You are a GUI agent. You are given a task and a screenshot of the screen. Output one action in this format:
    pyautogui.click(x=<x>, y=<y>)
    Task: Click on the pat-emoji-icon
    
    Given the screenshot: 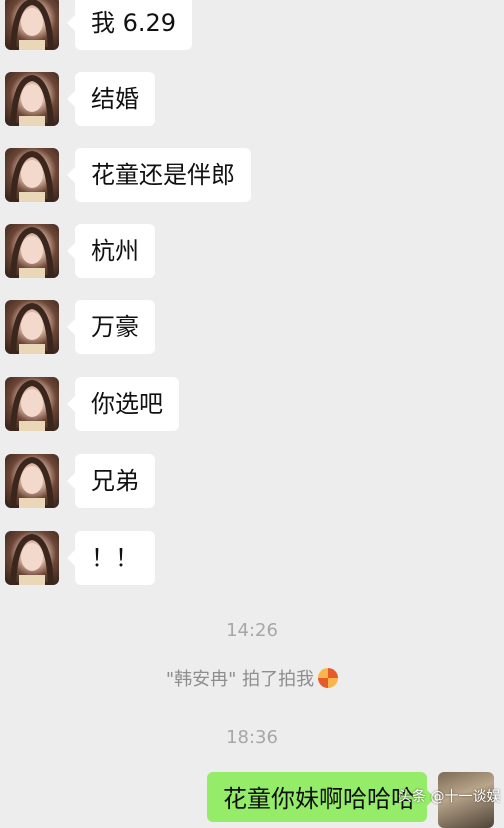 What is the action you would take?
    pyautogui.click(x=328, y=678)
    